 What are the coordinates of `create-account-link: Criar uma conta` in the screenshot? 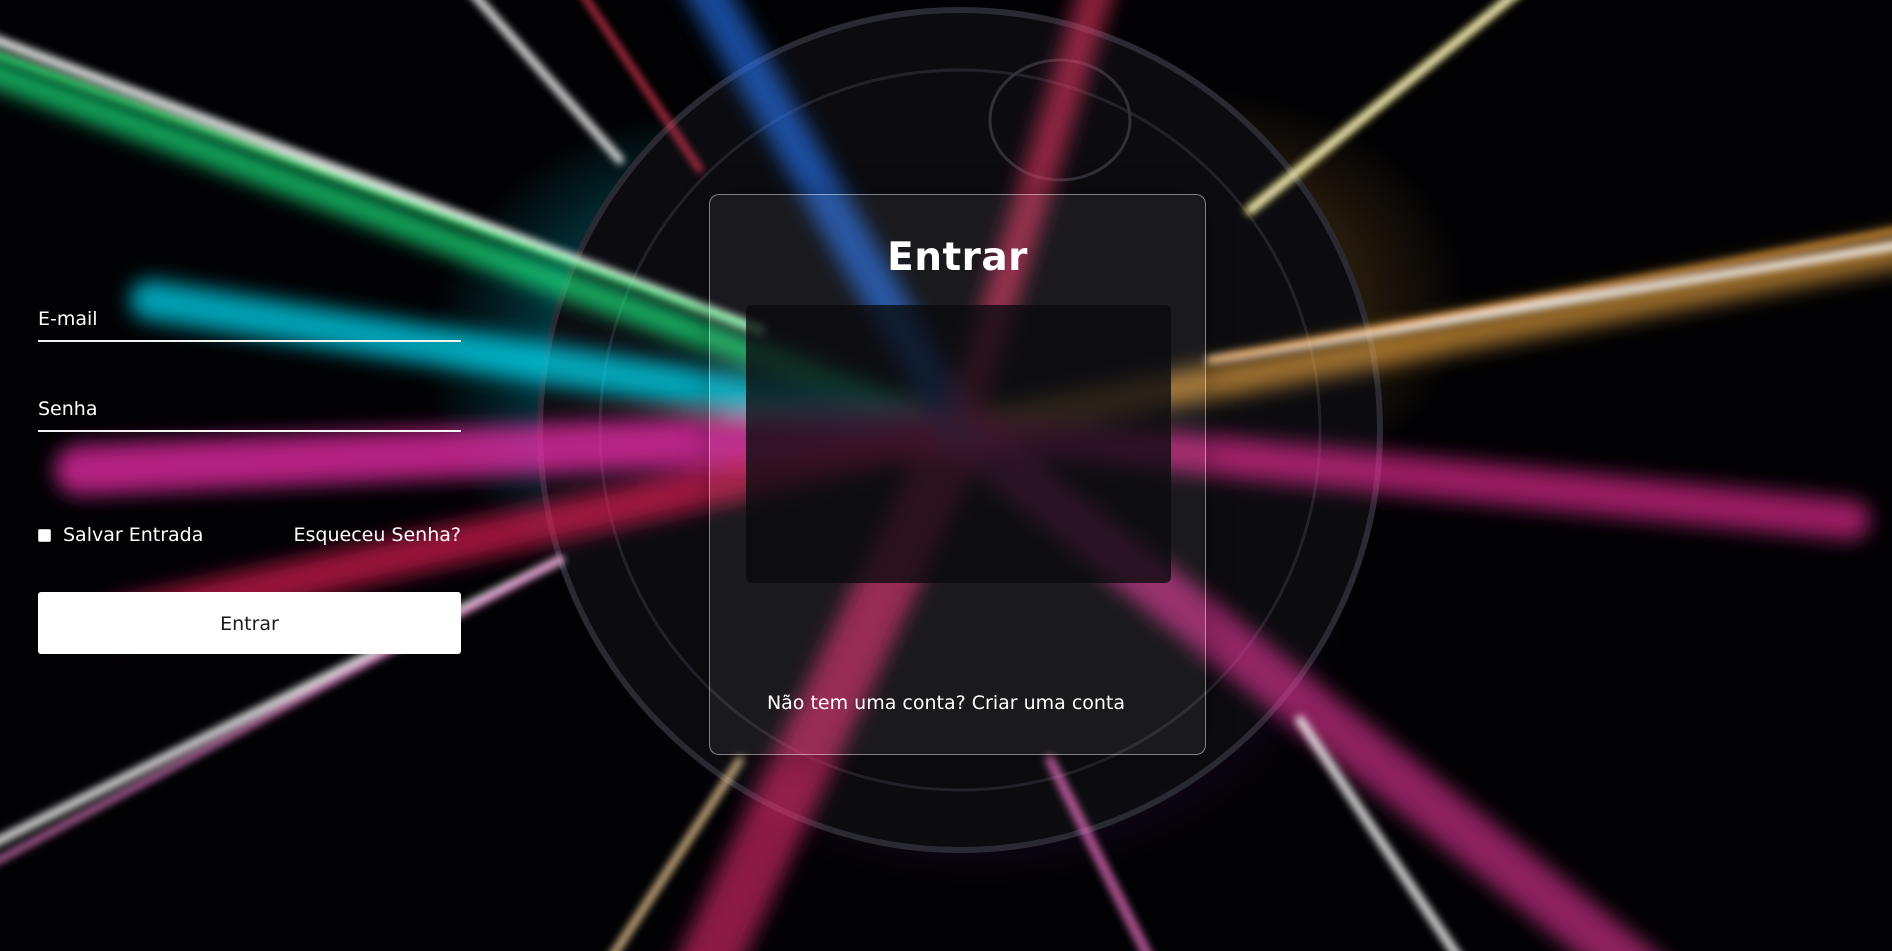 It's located at (1048, 703).